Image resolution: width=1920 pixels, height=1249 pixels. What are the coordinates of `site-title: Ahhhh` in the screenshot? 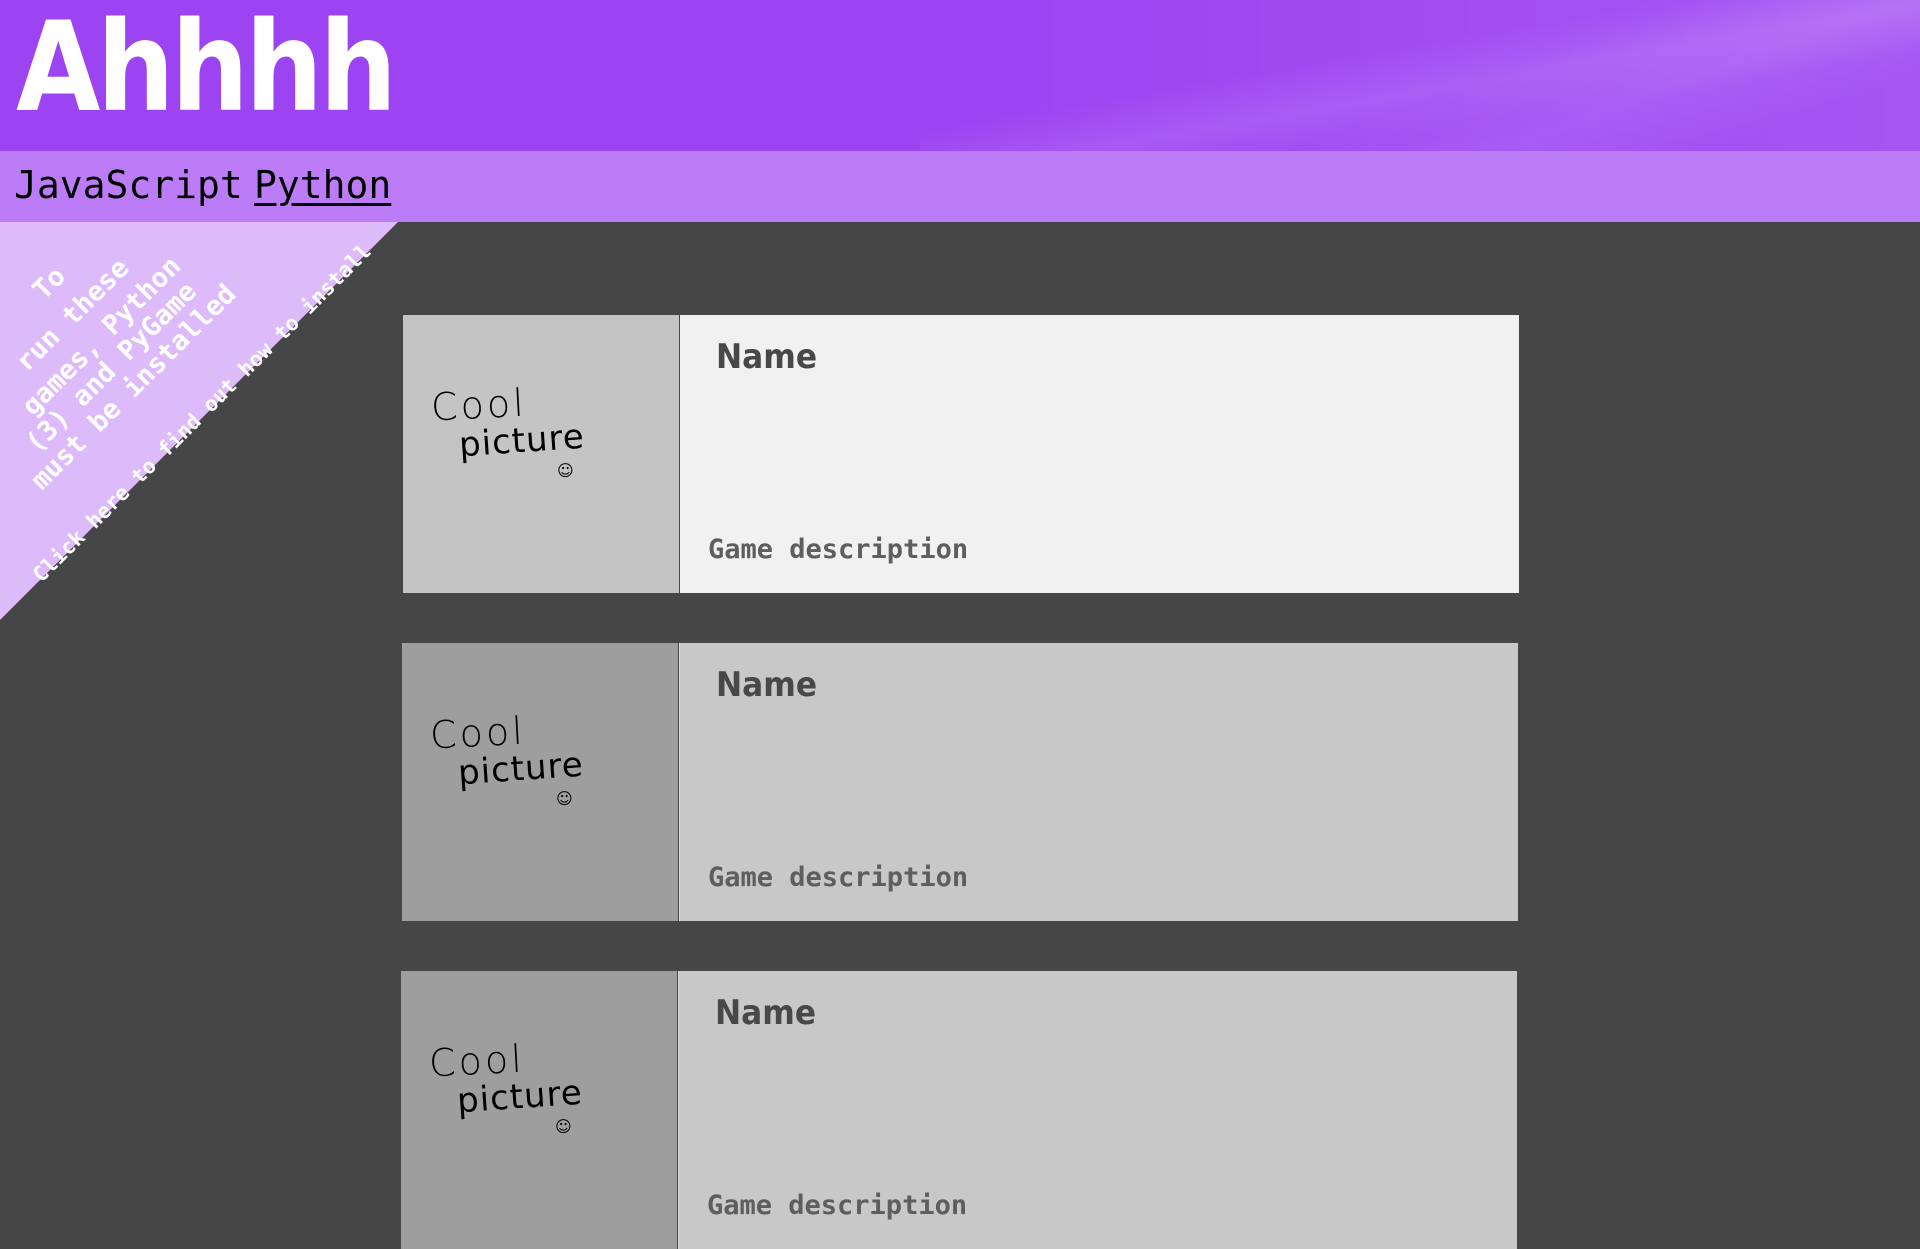 It's located at (206, 70).